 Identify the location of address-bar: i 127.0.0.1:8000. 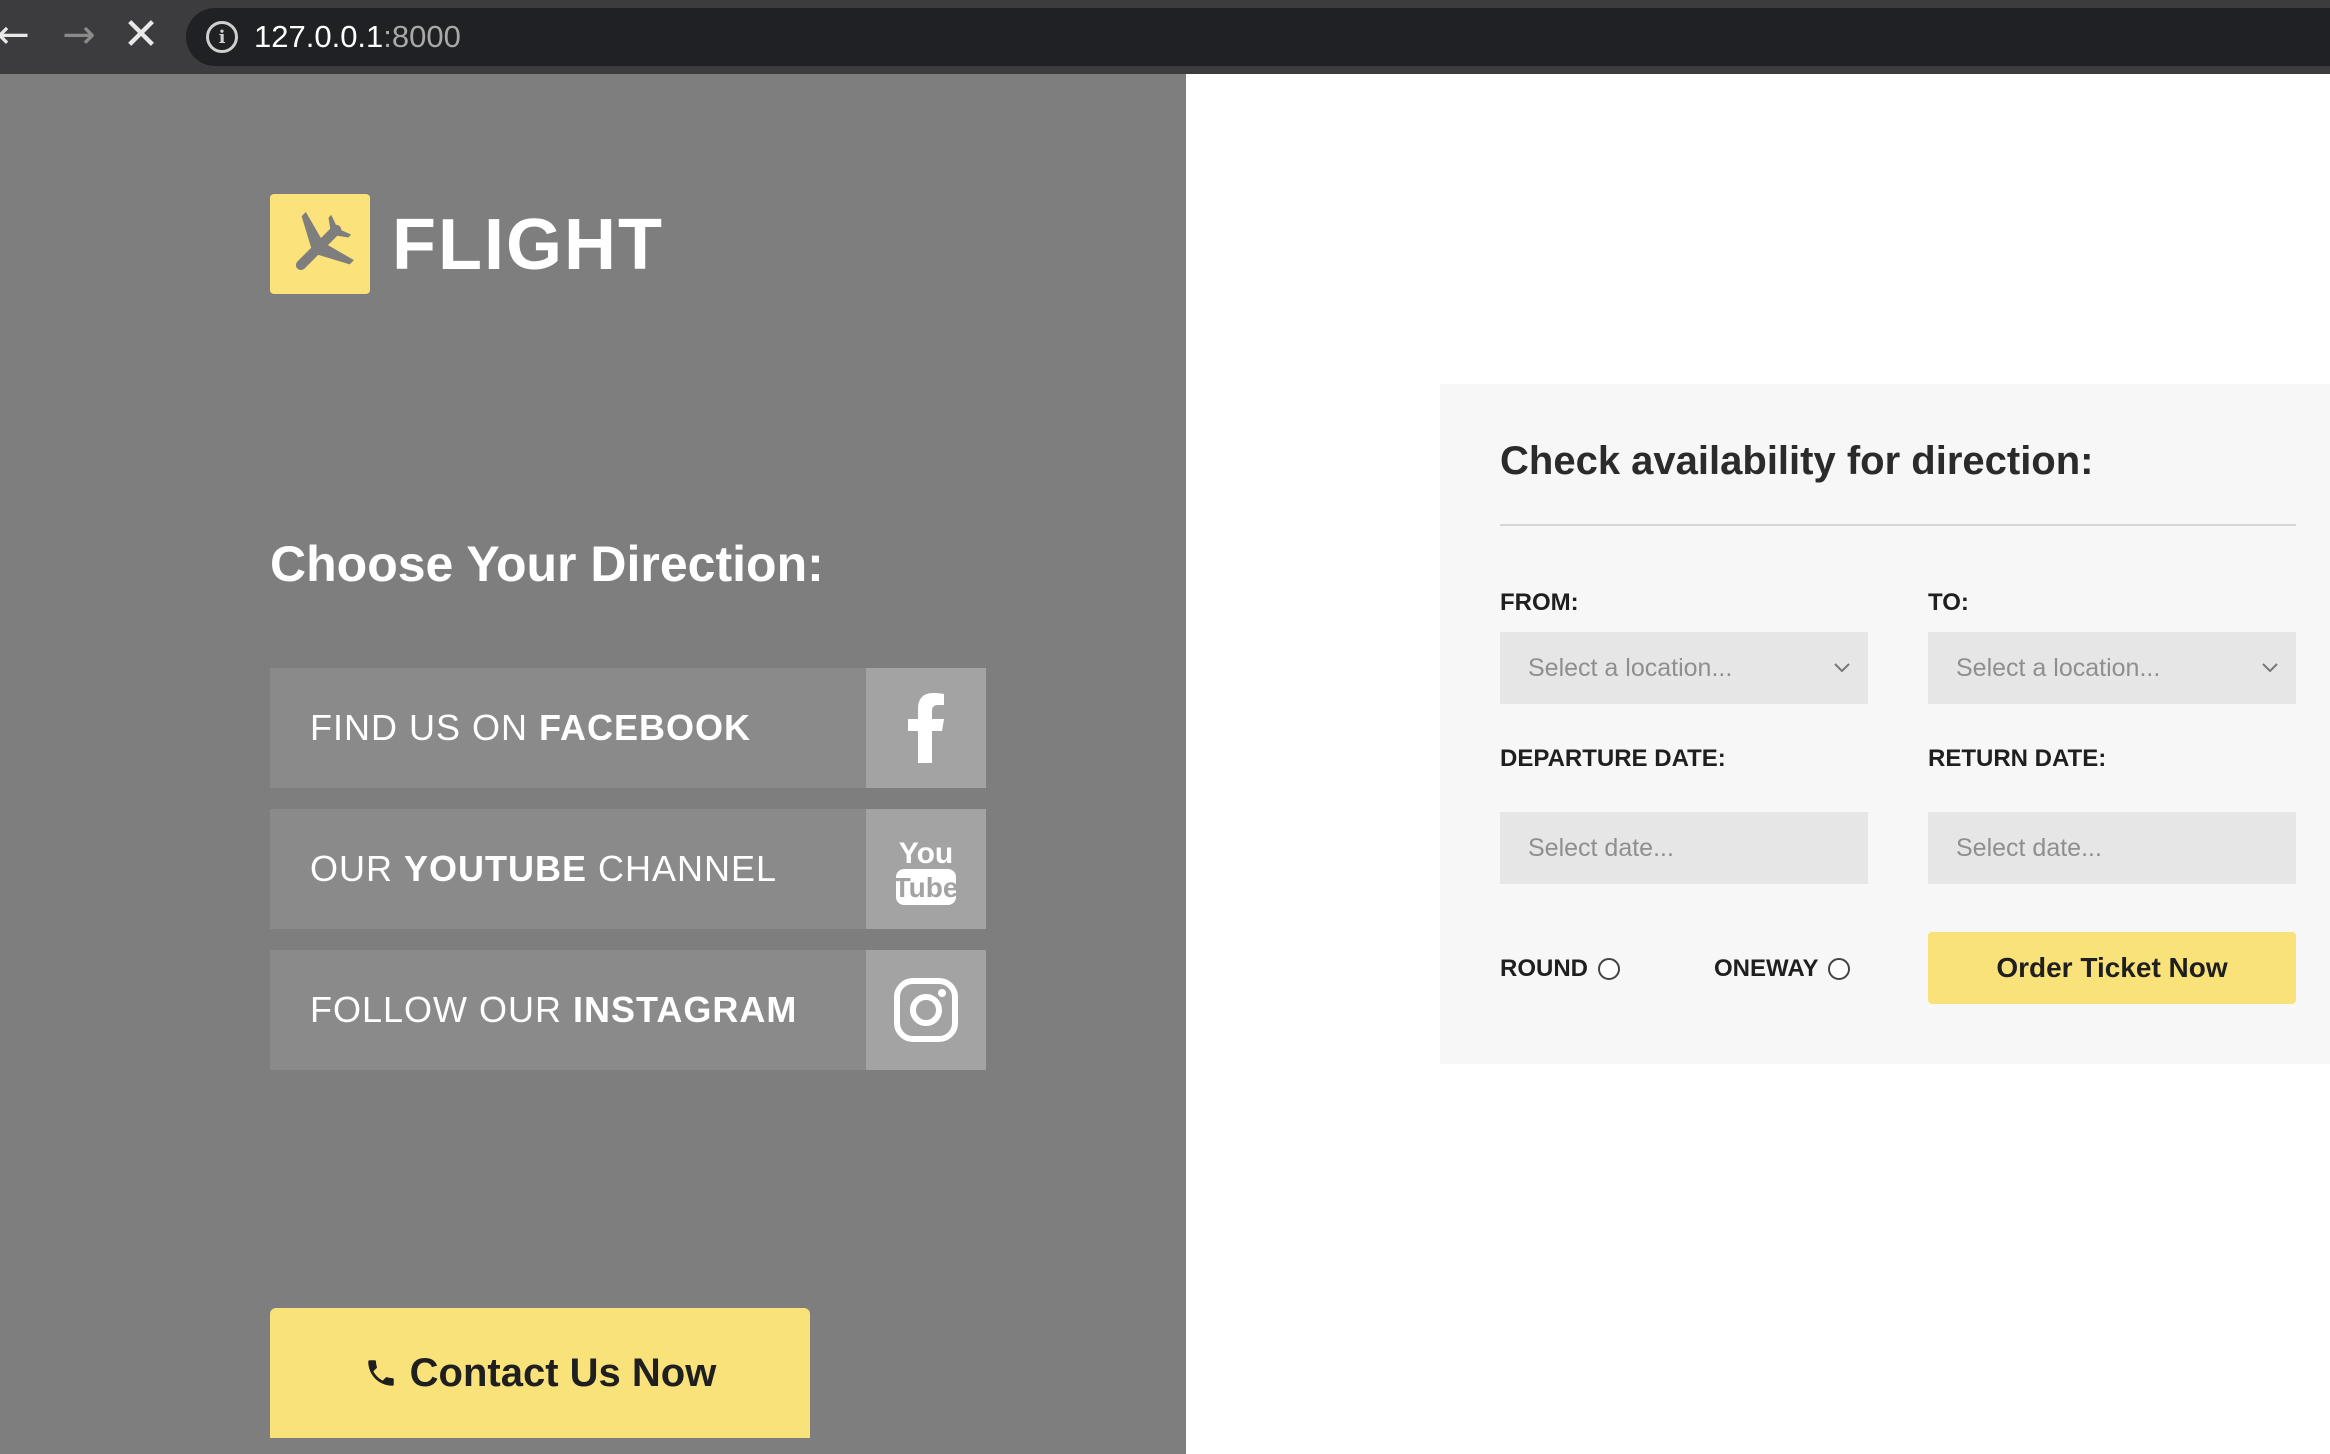
(1258, 37).